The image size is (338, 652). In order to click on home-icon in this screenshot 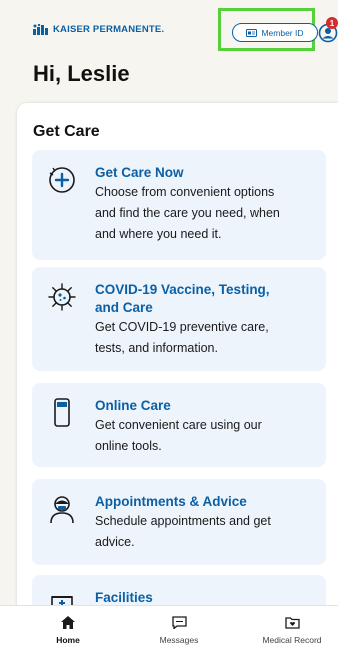, I will do `click(68, 622)`.